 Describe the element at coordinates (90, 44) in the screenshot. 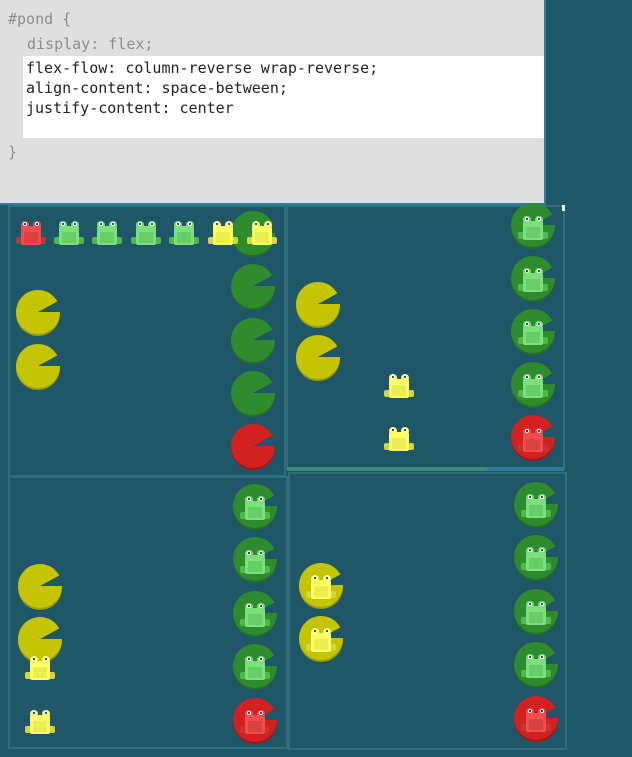

I see `display-line: display: flex;` at that location.